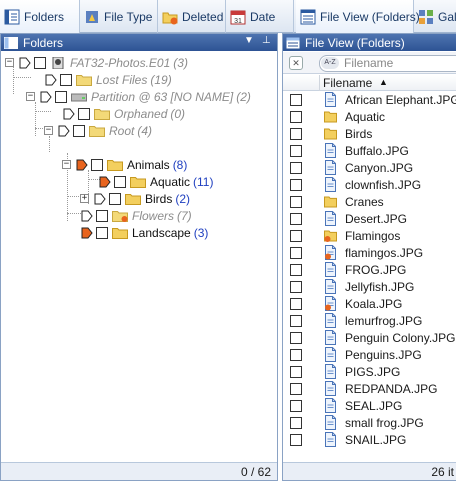 This screenshot has height=481, width=456. I want to click on file-row: PIGS.JPG, so click(369, 371).